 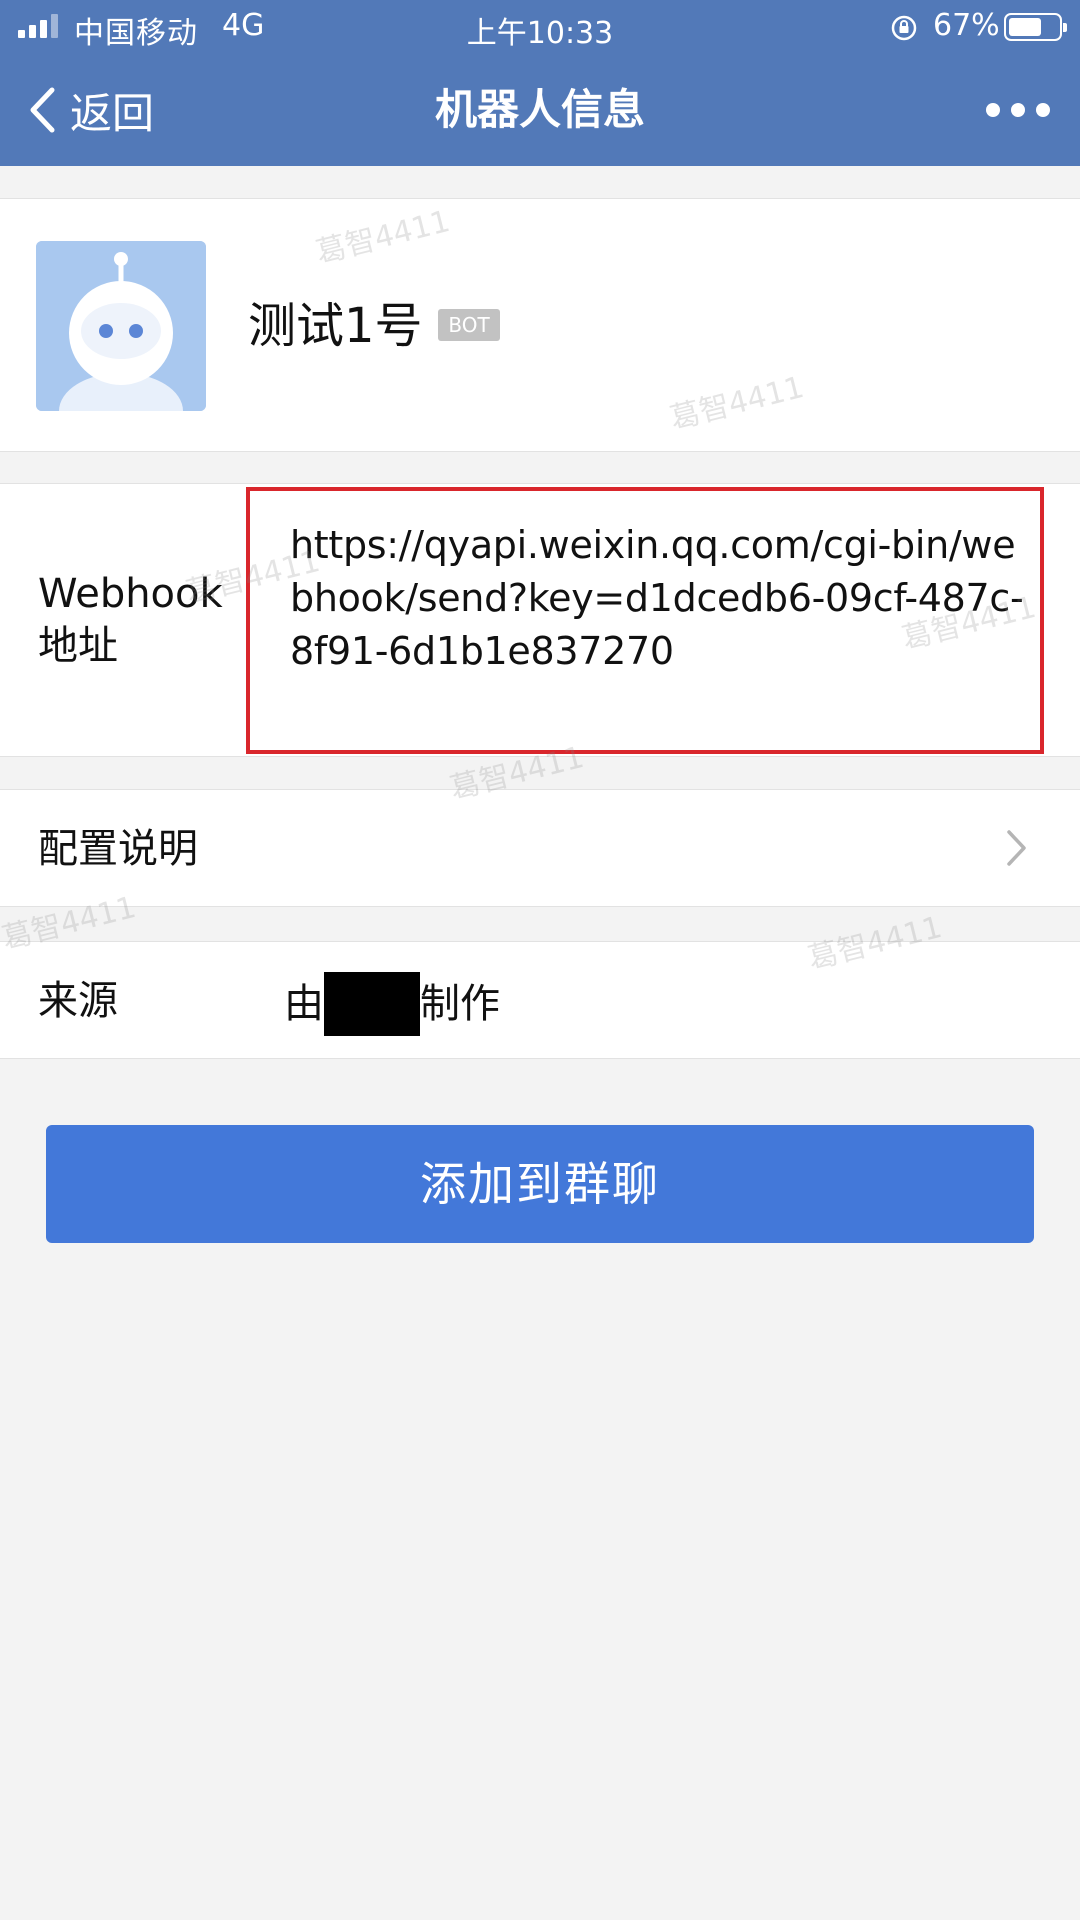 I want to click on status-bar: 中国移动 4G 上午10:33 67%, so click(x=540, y=27).